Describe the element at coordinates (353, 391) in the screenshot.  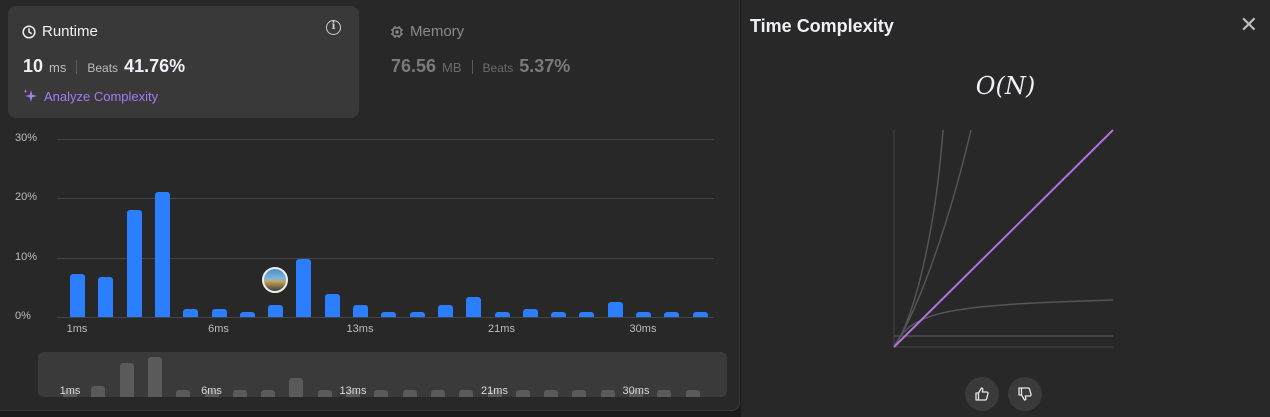
I see `mini-tick-label: 13ms` at that location.